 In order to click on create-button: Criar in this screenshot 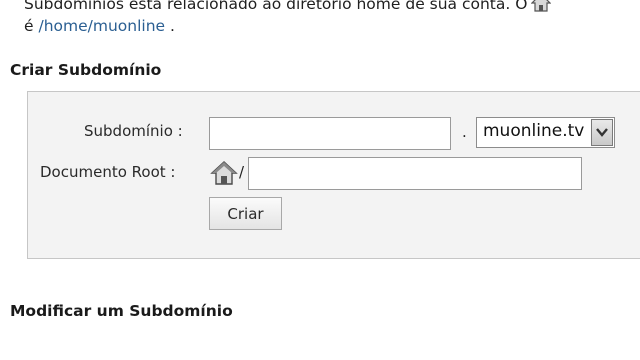, I will do `click(245, 213)`.